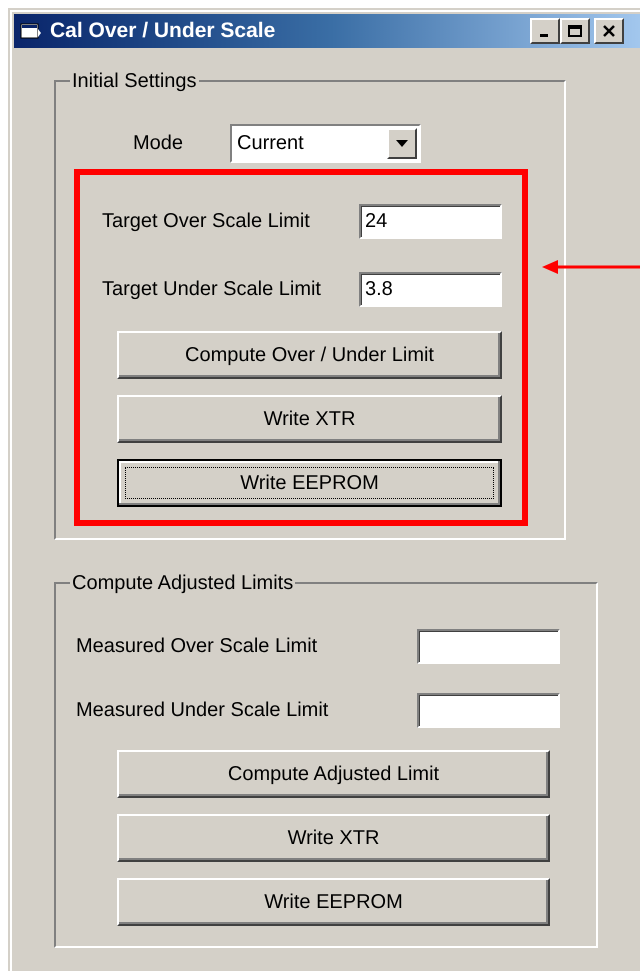 The image size is (640, 971). I want to click on field-label: Measured Under Scale Limit, so click(202, 710).